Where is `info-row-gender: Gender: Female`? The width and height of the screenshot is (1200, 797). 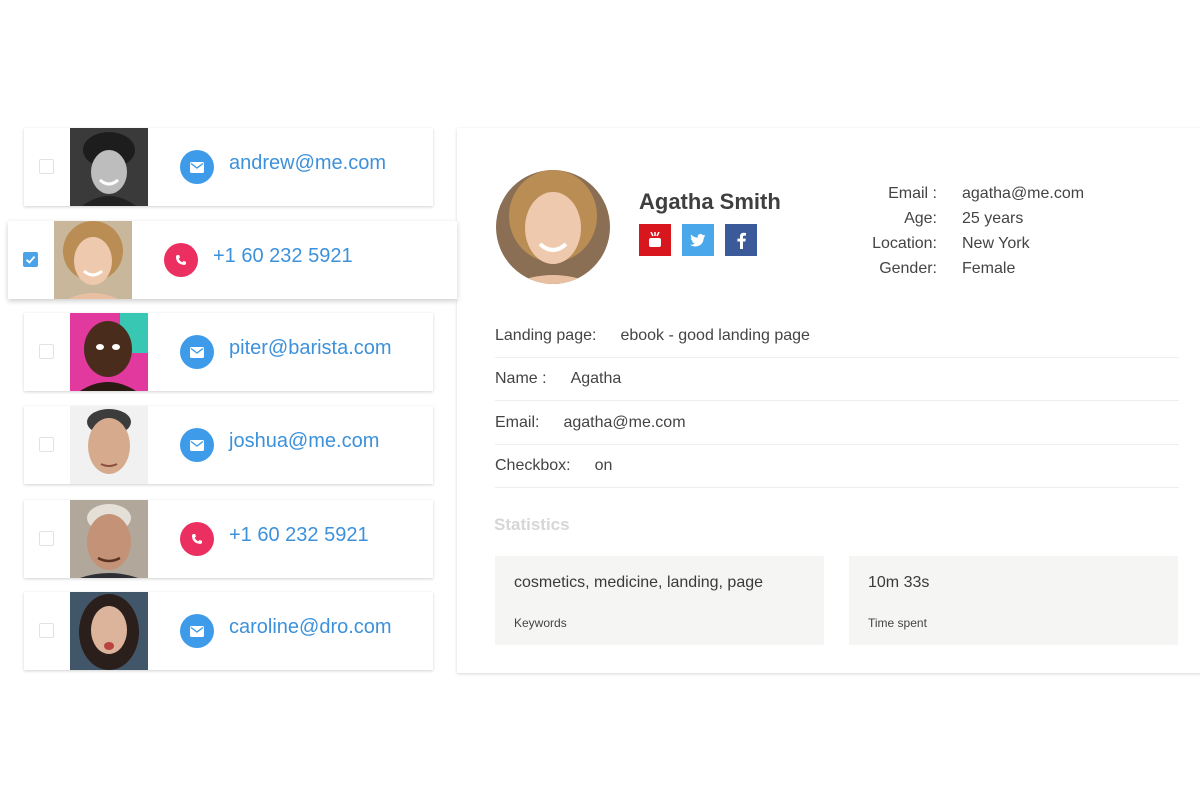 info-row-gender: Gender: Female is located at coordinates (968, 268).